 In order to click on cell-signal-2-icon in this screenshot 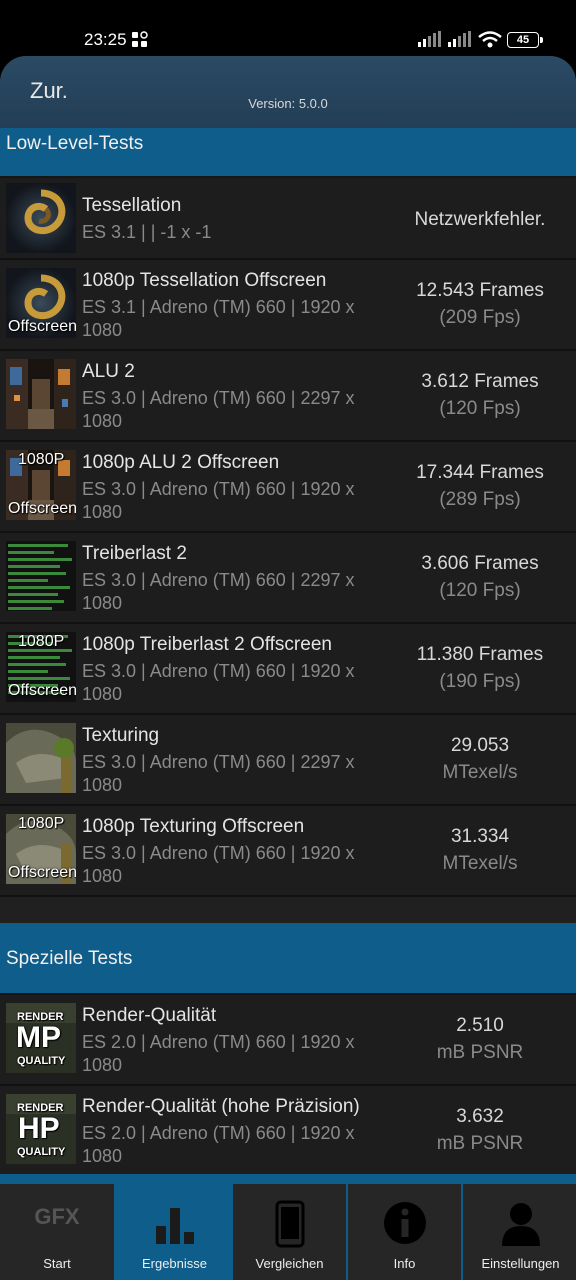, I will do `click(459, 39)`.